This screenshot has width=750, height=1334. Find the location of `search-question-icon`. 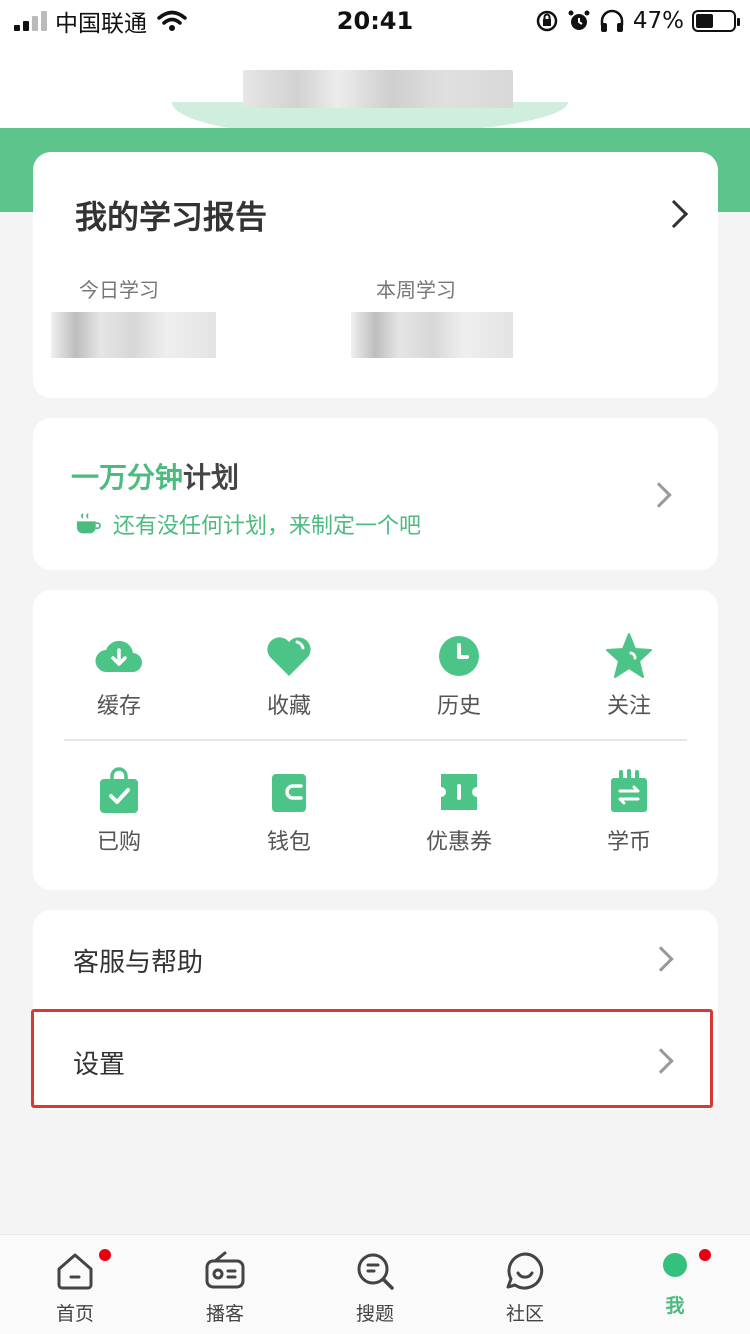

search-question-icon is located at coordinates (375, 1271).